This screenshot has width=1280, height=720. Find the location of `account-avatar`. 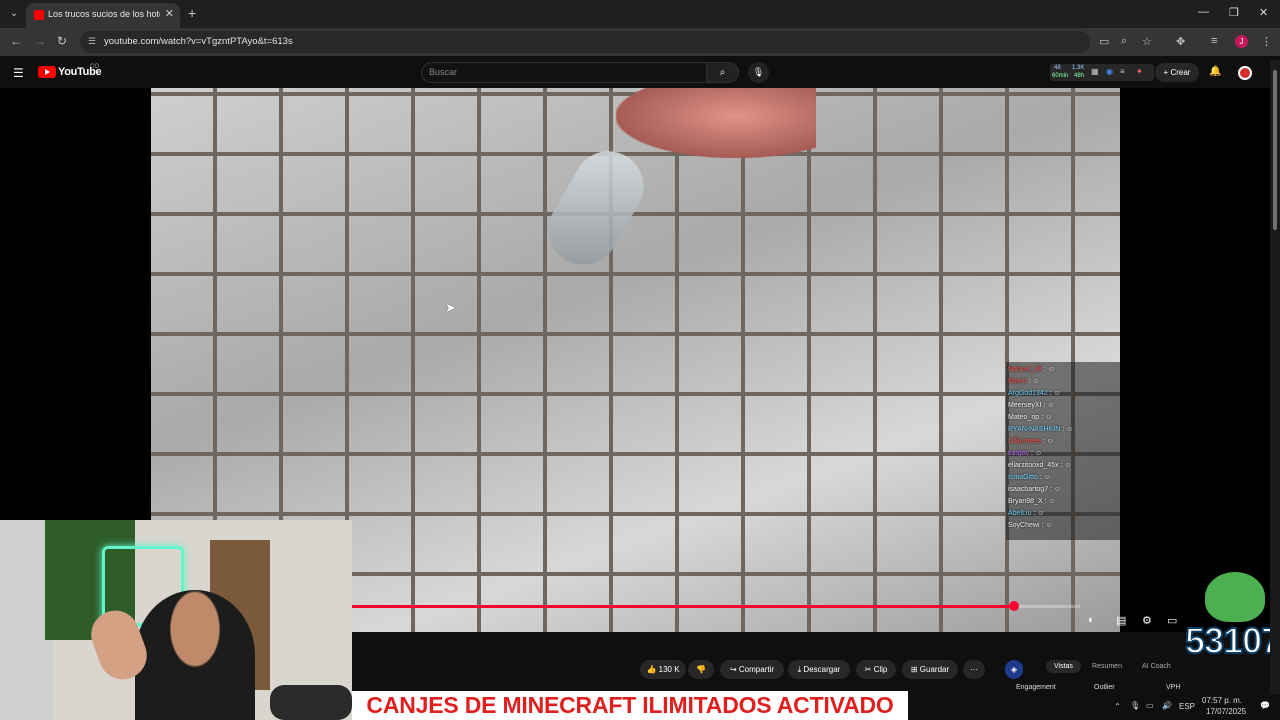

account-avatar is located at coordinates (1245, 73).